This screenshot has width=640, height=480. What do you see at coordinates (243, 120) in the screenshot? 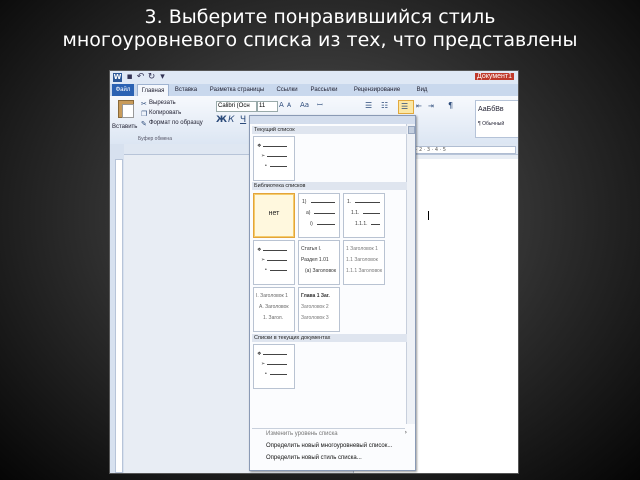
I see `underline-icon: Ч` at bounding box center [243, 120].